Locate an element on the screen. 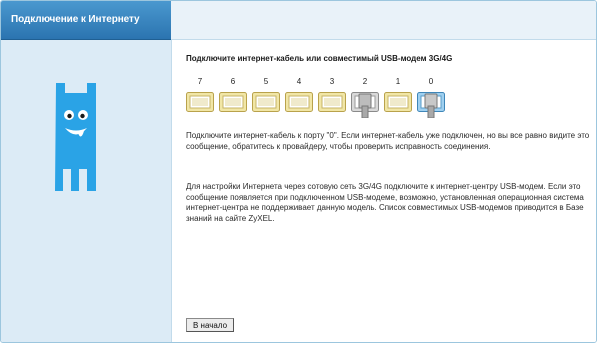  port-number: 4 is located at coordinates (299, 81).